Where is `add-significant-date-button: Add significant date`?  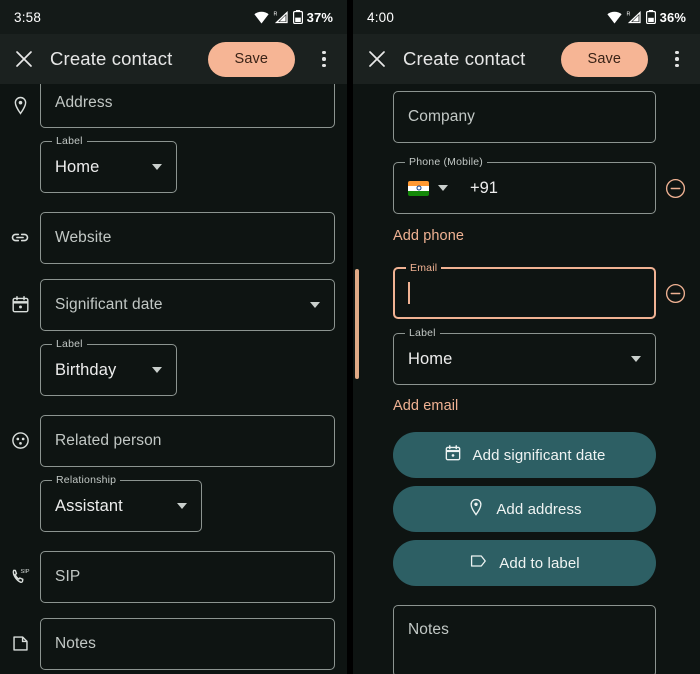
add-significant-date-button: Add significant date is located at coordinates (524, 455).